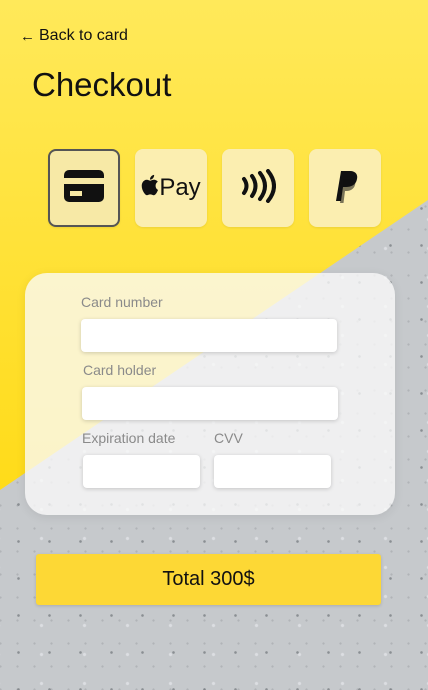 Image resolution: width=428 pixels, height=690 pixels. Describe the element at coordinates (102, 84) in the screenshot. I see `page-title: Checkout` at that location.